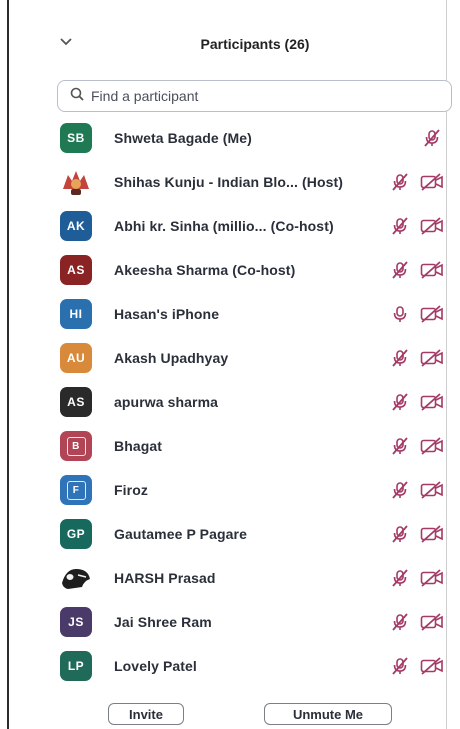 This screenshot has width=460, height=729. What do you see at coordinates (230, 578) in the screenshot?
I see `participant-row: HARSH Prasad` at bounding box center [230, 578].